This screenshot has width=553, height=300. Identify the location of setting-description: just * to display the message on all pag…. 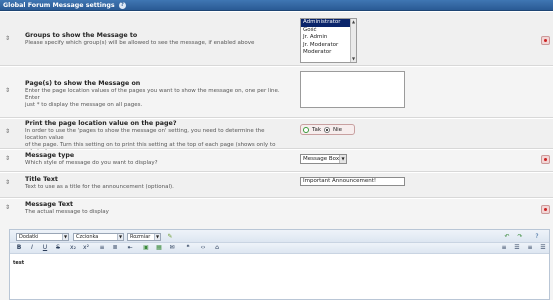
(84, 105).